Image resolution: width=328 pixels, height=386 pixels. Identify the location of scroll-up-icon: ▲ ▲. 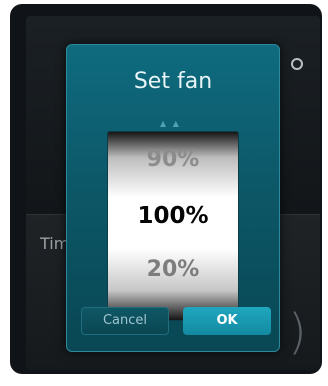
(170, 123).